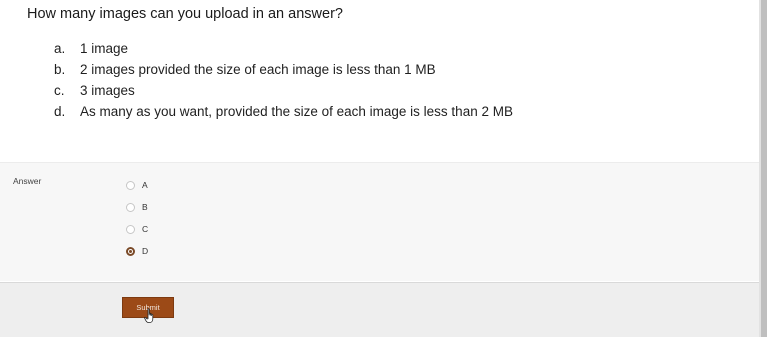 Image resolution: width=767 pixels, height=337 pixels. I want to click on radio-button-b, so click(130, 207).